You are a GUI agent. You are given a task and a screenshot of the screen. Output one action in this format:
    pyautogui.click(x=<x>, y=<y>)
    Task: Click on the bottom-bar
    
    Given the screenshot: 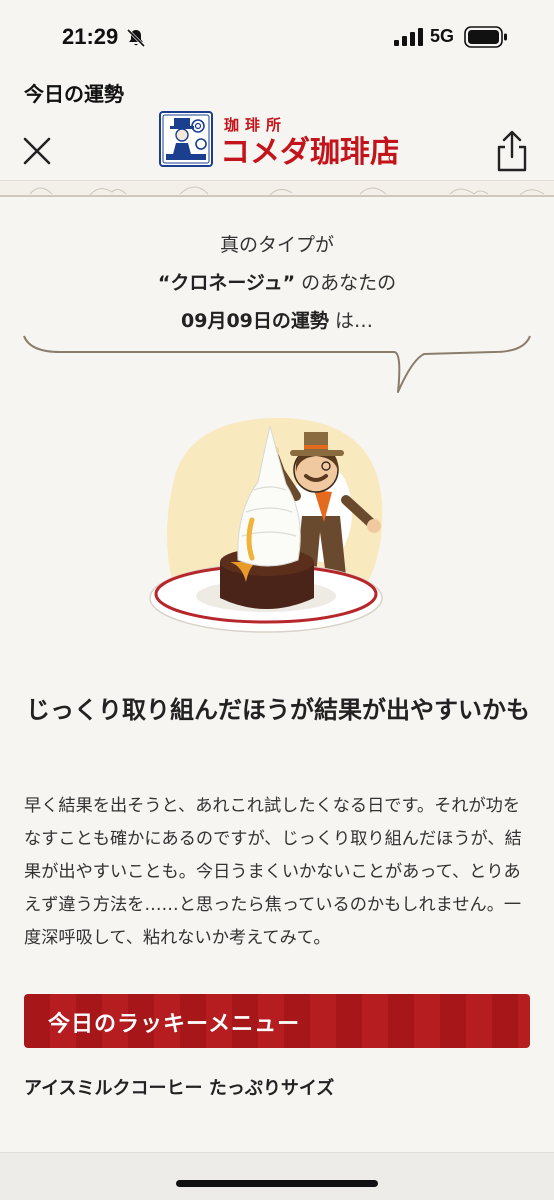 What is the action you would take?
    pyautogui.click(x=277, y=1176)
    